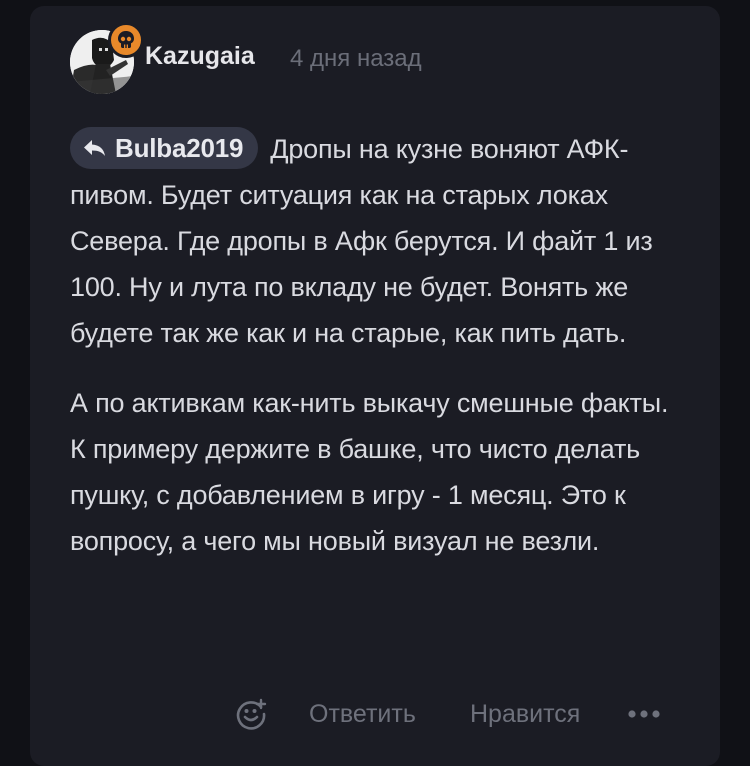 This screenshot has width=750, height=766. I want to click on more-options-button, so click(644, 714).